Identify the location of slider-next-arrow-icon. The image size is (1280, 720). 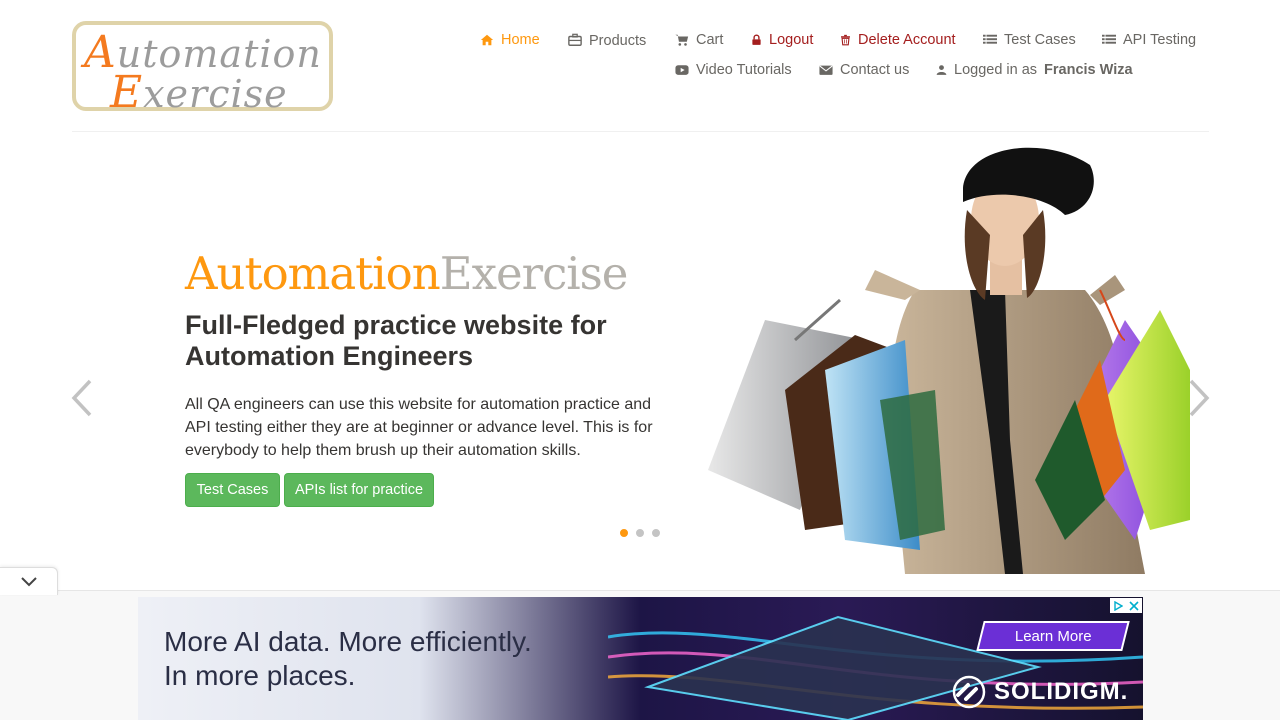
(1199, 398).